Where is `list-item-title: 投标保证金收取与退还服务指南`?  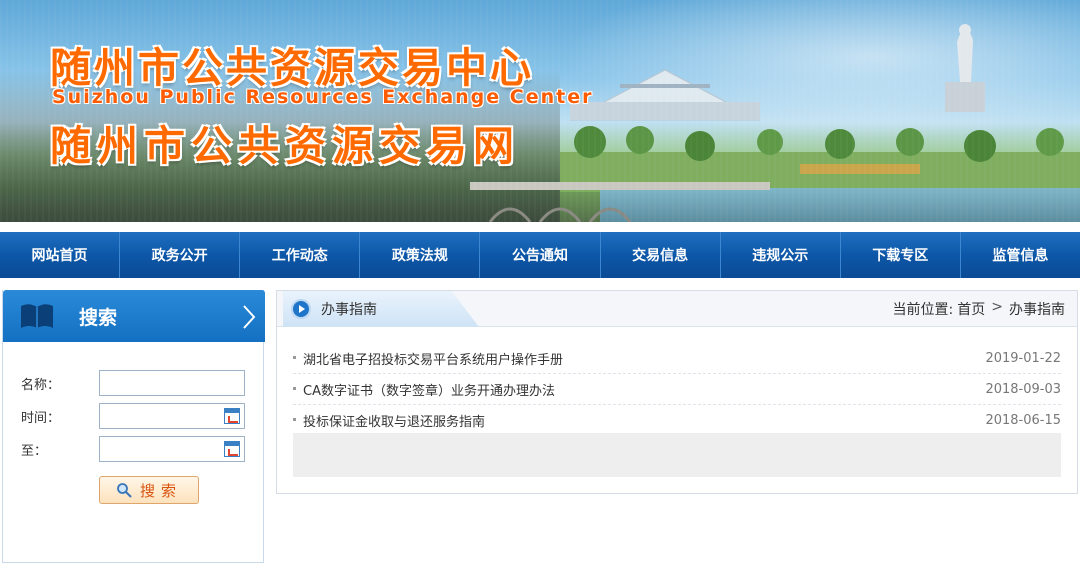
list-item-title: 投标保证金收取与退还服务指南 is located at coordinates (394, 420).